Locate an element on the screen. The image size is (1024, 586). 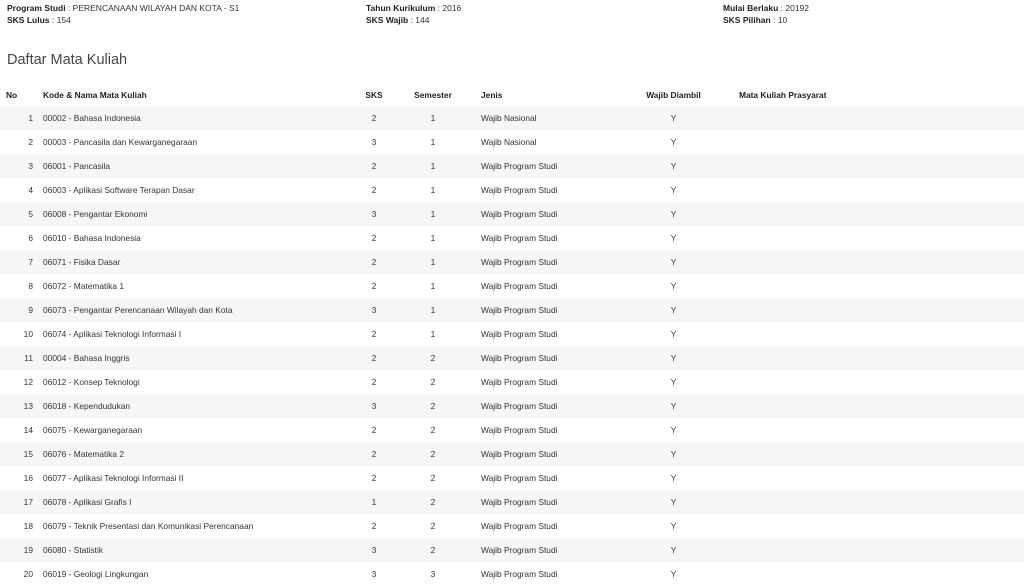
col-spacer is located at coordinates (727, 95).